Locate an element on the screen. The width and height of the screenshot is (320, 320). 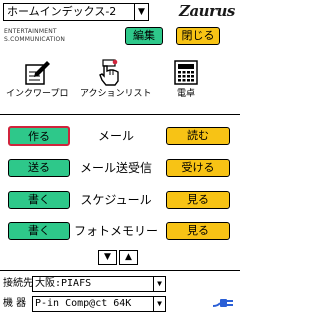
row-label-mail-transfer: メール送受信 is located at coordinates (115, 168).